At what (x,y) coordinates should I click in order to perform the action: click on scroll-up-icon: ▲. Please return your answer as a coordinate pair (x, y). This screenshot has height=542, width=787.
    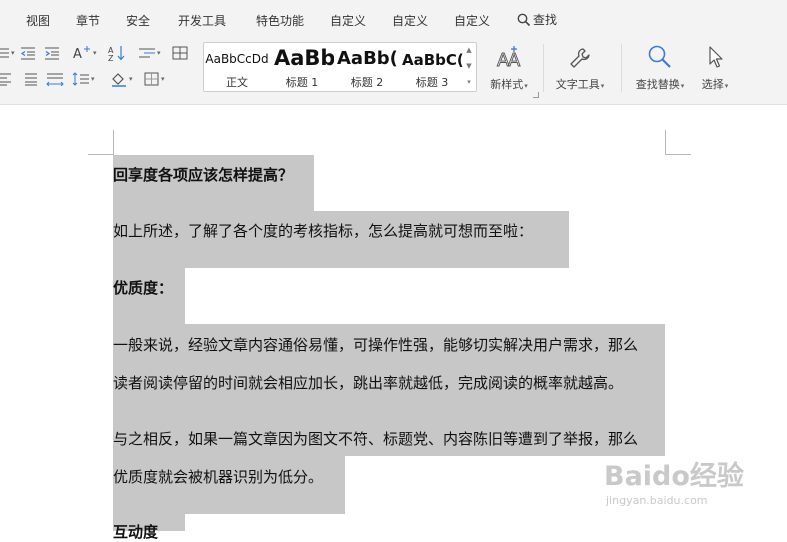
    Looking at the image, I should click on (468, 50).